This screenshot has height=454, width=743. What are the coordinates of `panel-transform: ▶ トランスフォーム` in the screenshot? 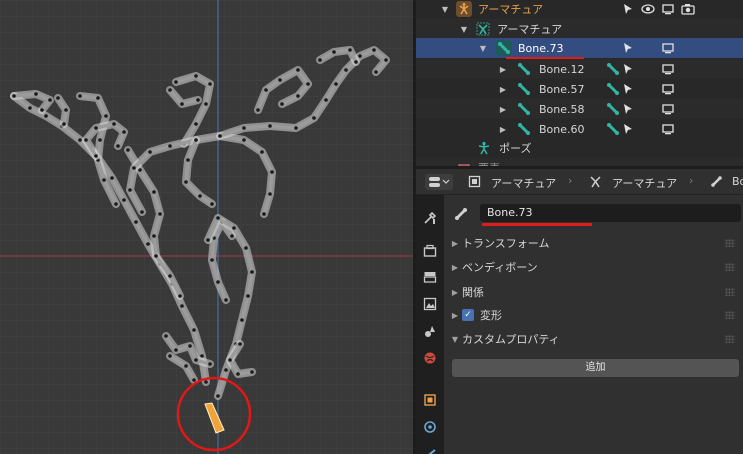 It's located at (593, 243).